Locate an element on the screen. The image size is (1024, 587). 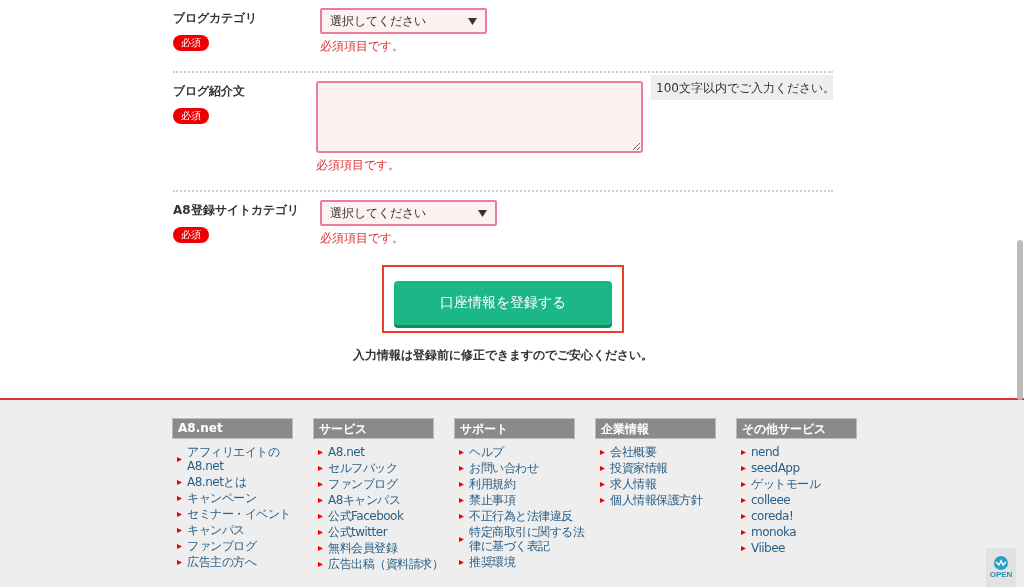
footer-heading: その他サービス is located at coordinates (796, 428).